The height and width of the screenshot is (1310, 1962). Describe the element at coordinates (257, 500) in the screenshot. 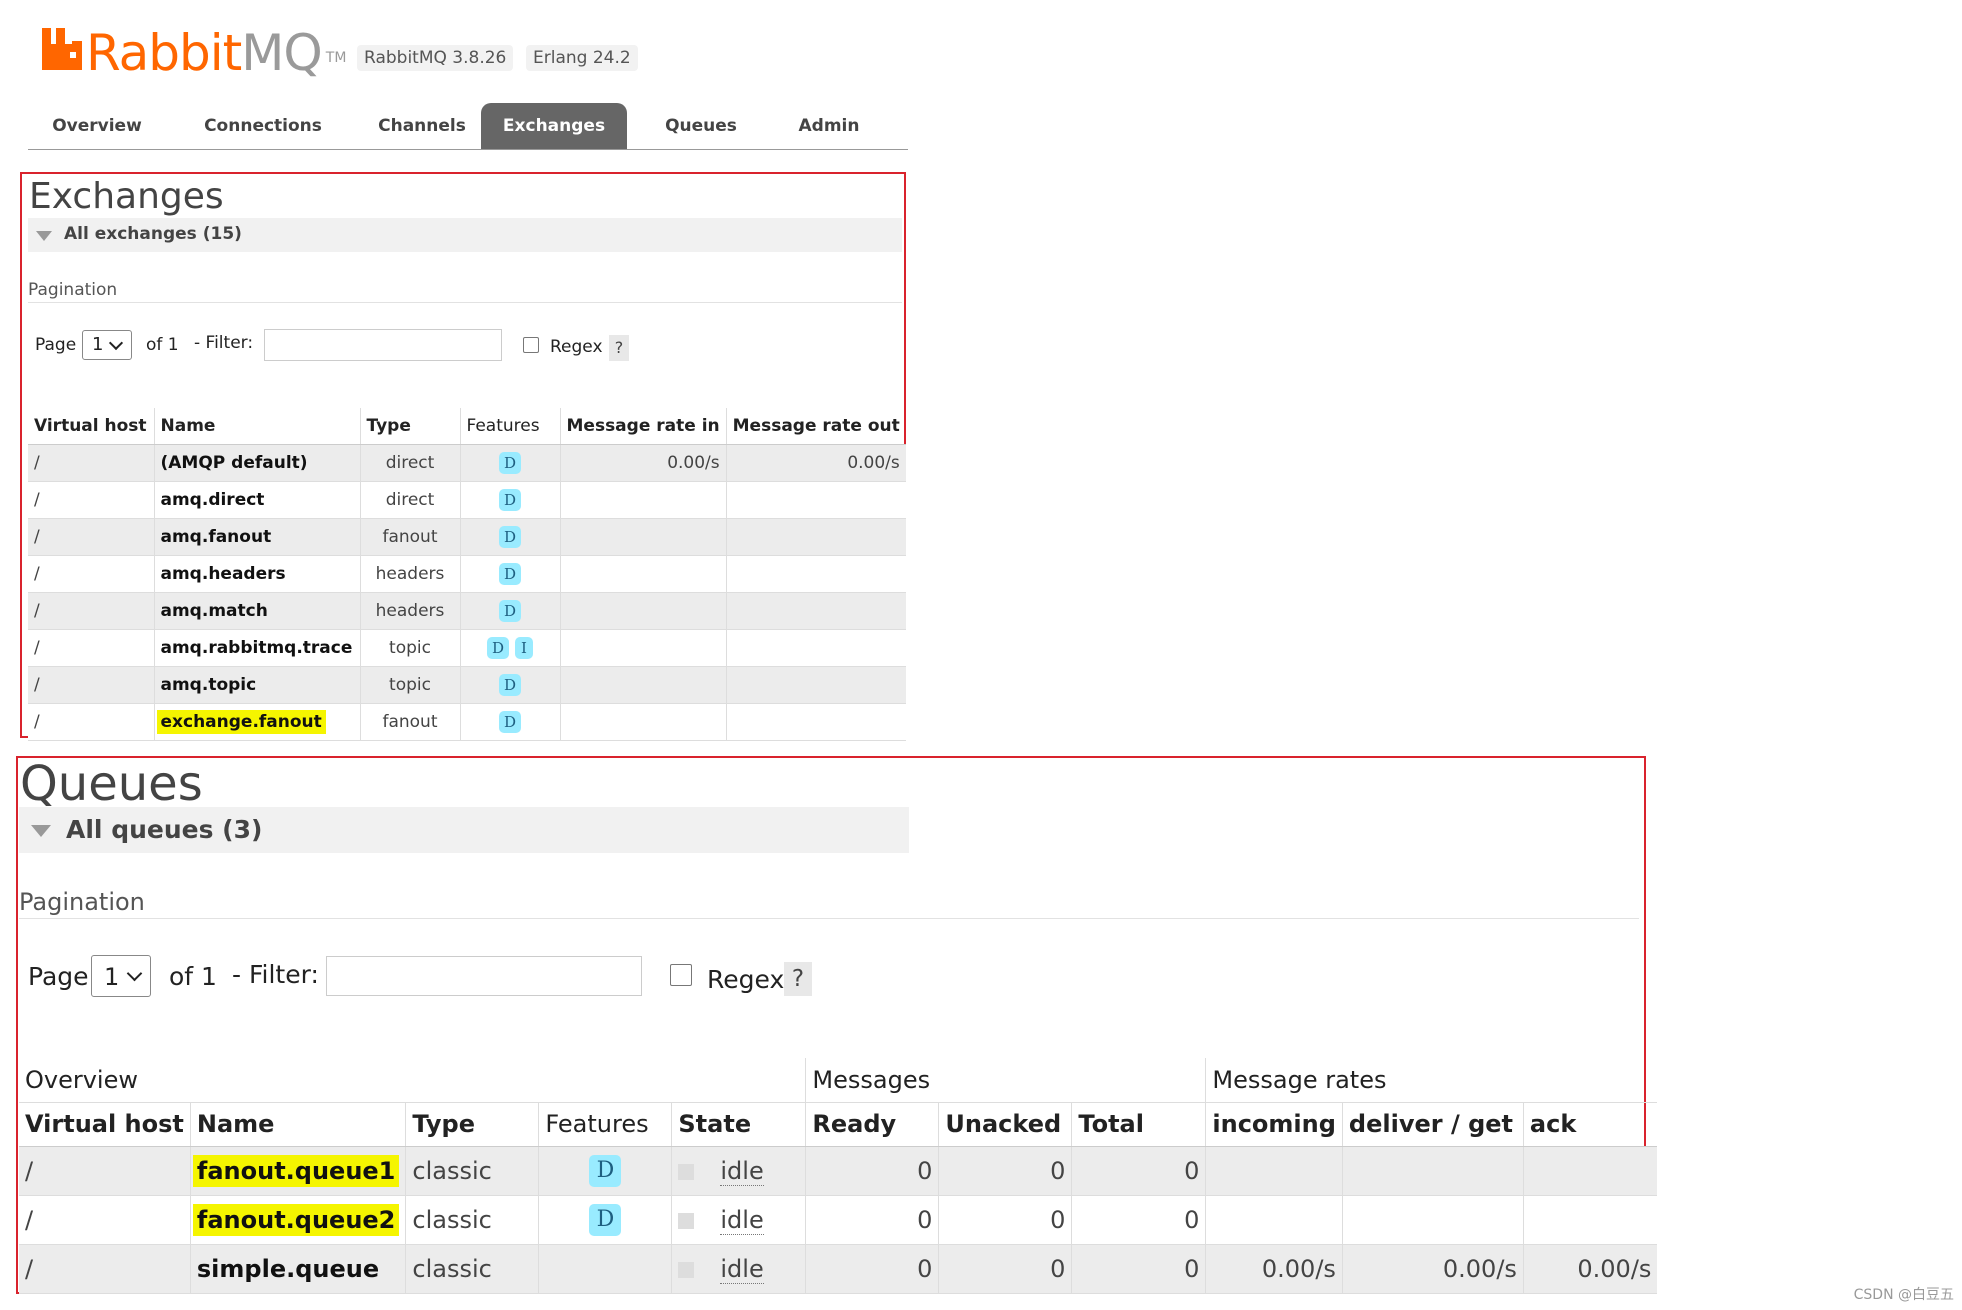

I see `exchange-link: amq.direct` at that location.